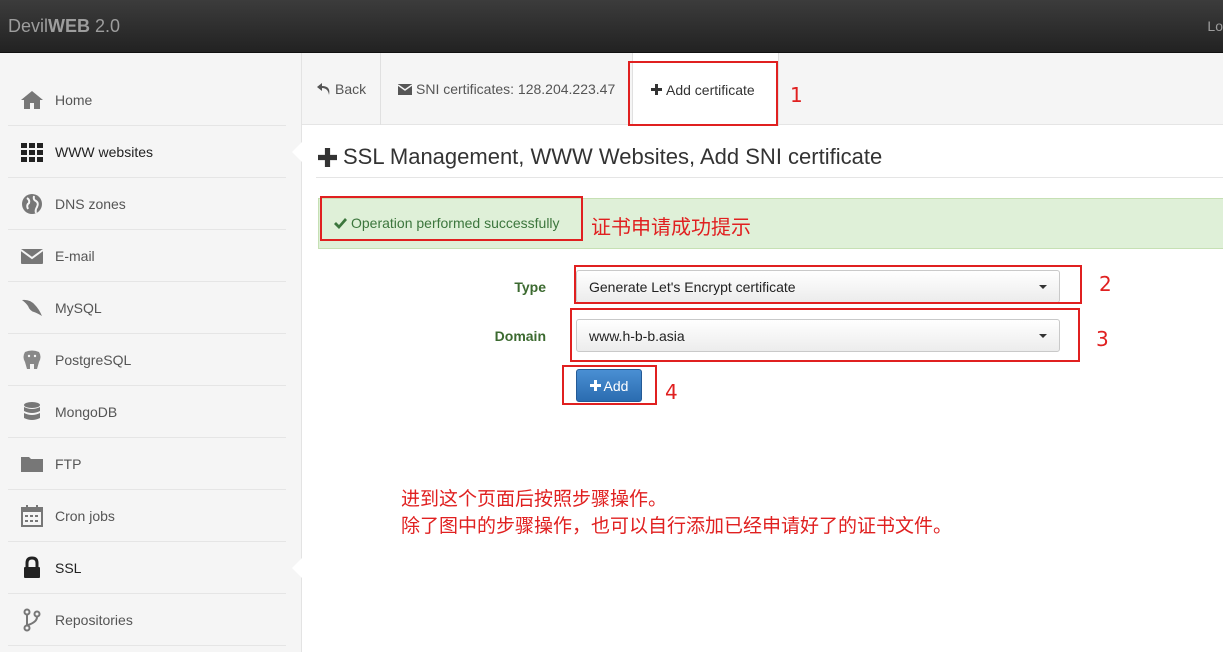 This screenshot has width=1223, height=652. What do you see at coordinates (351, 89) in the screenshot?
I see `tab-back-label: Back` at bounding box center [351, 89].